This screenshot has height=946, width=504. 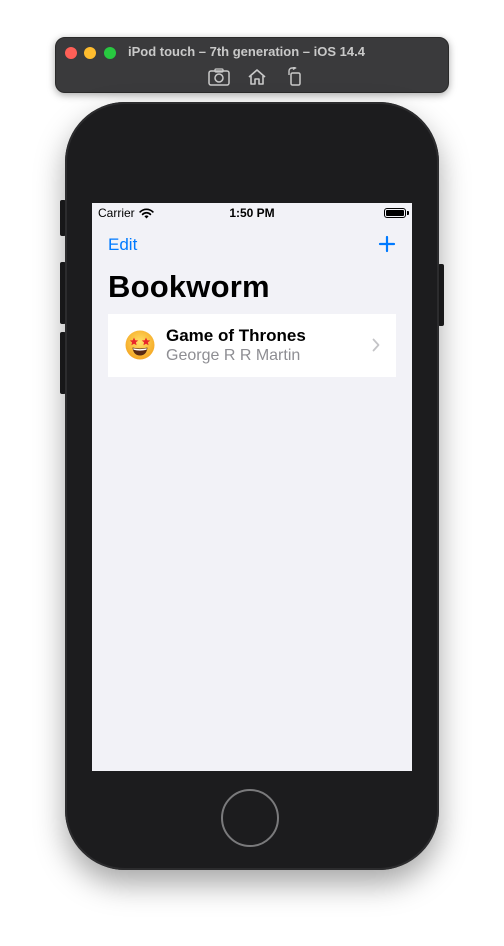 What do you see at coordinates (71, 53) in the screenshot?
I see `close-window-button` at bounding box center [71, 53].